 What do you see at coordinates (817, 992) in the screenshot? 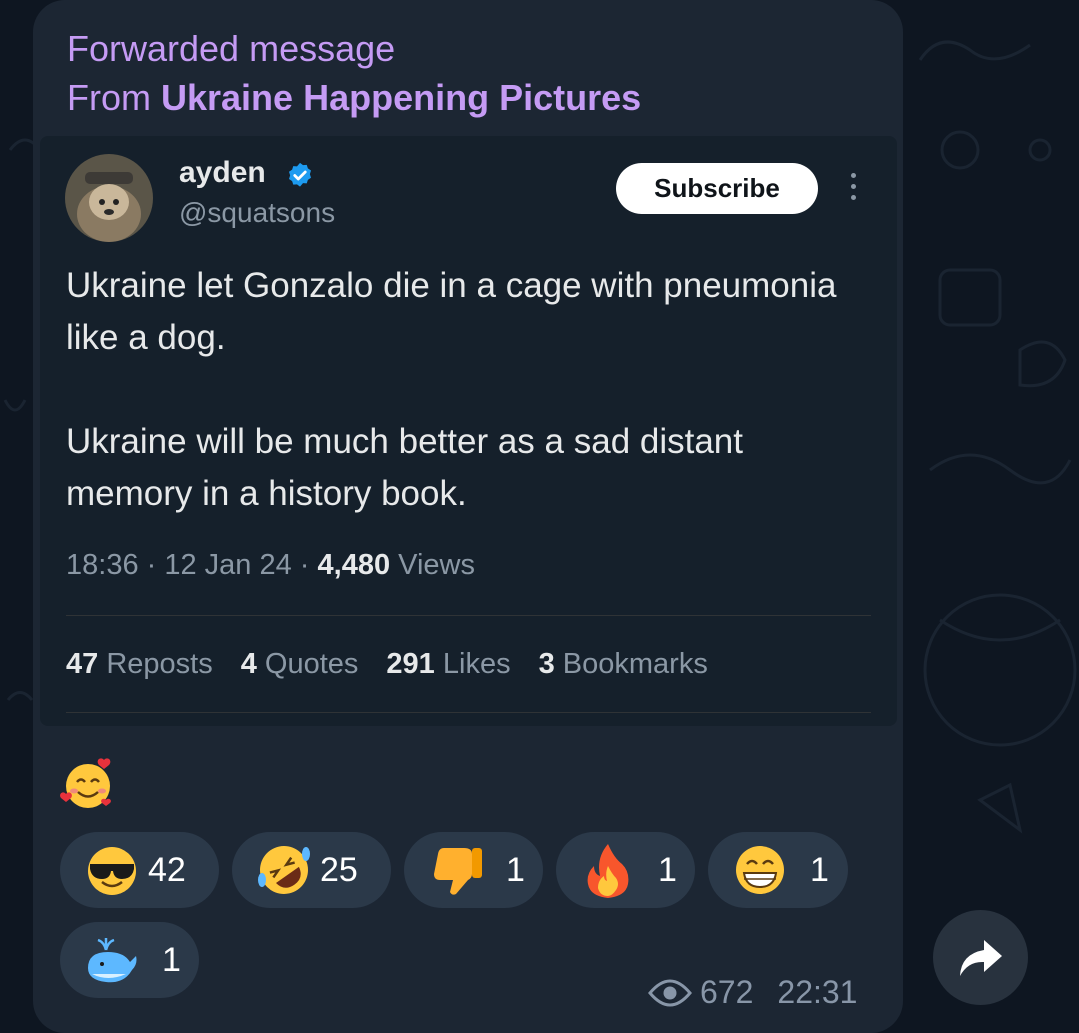
I see `message-time: 22:31` at bounding box center [817, 992].